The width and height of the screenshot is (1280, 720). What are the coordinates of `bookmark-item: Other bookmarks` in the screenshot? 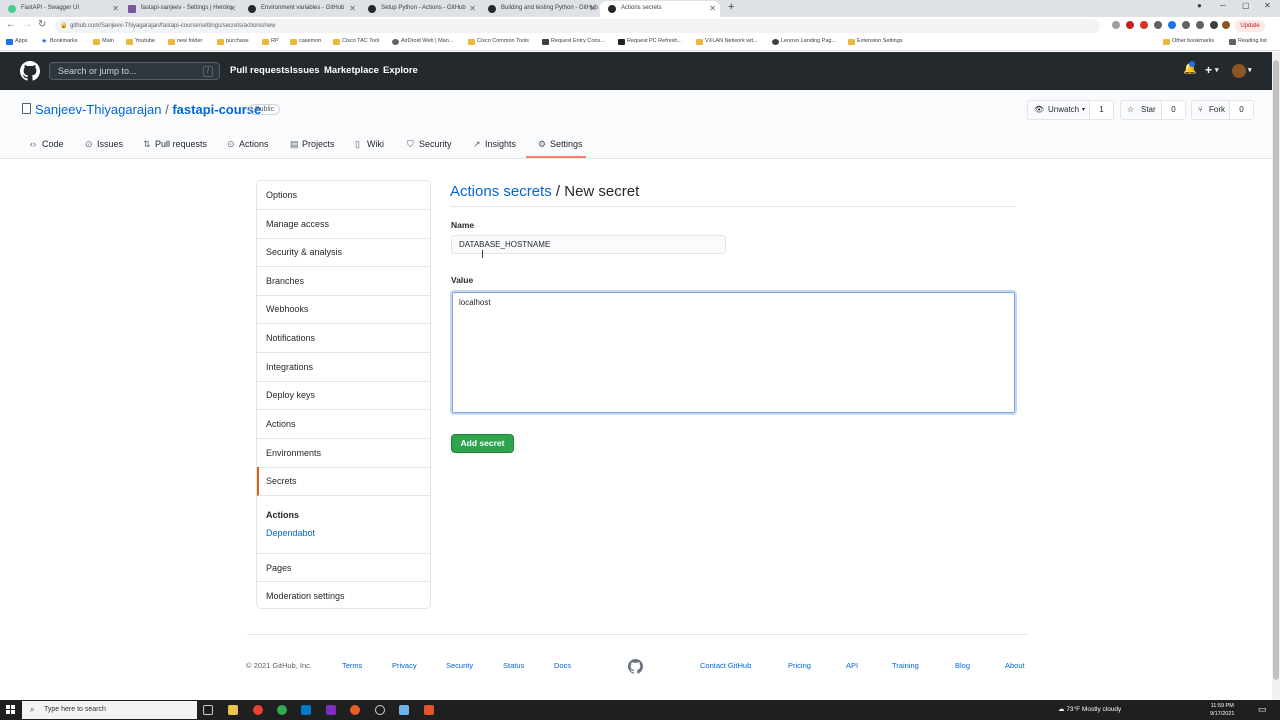 It's located at (1188, 41).